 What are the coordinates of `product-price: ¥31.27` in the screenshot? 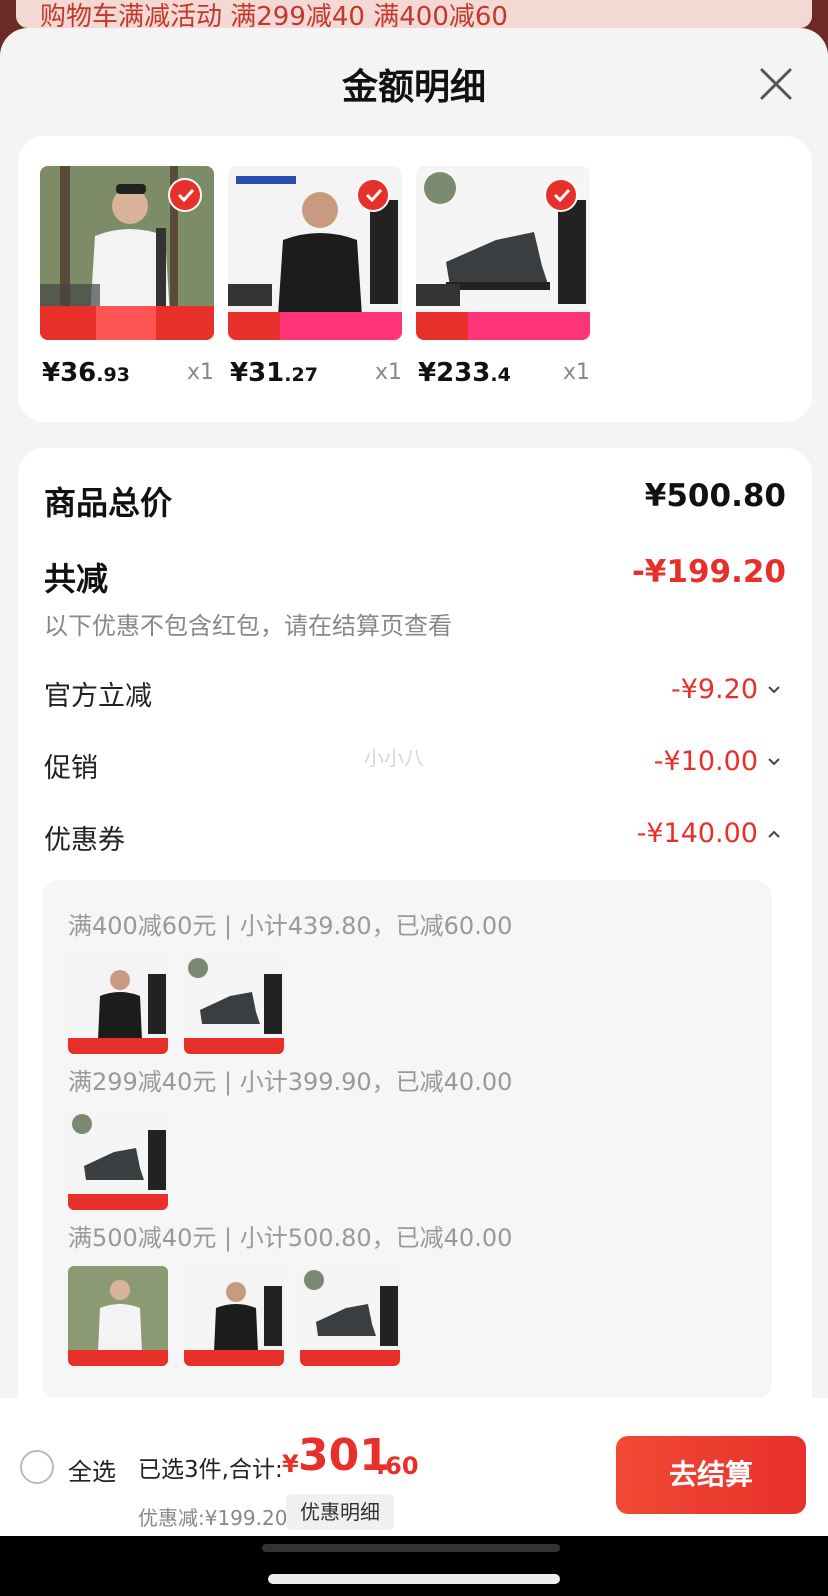 It's located at (274, 373).